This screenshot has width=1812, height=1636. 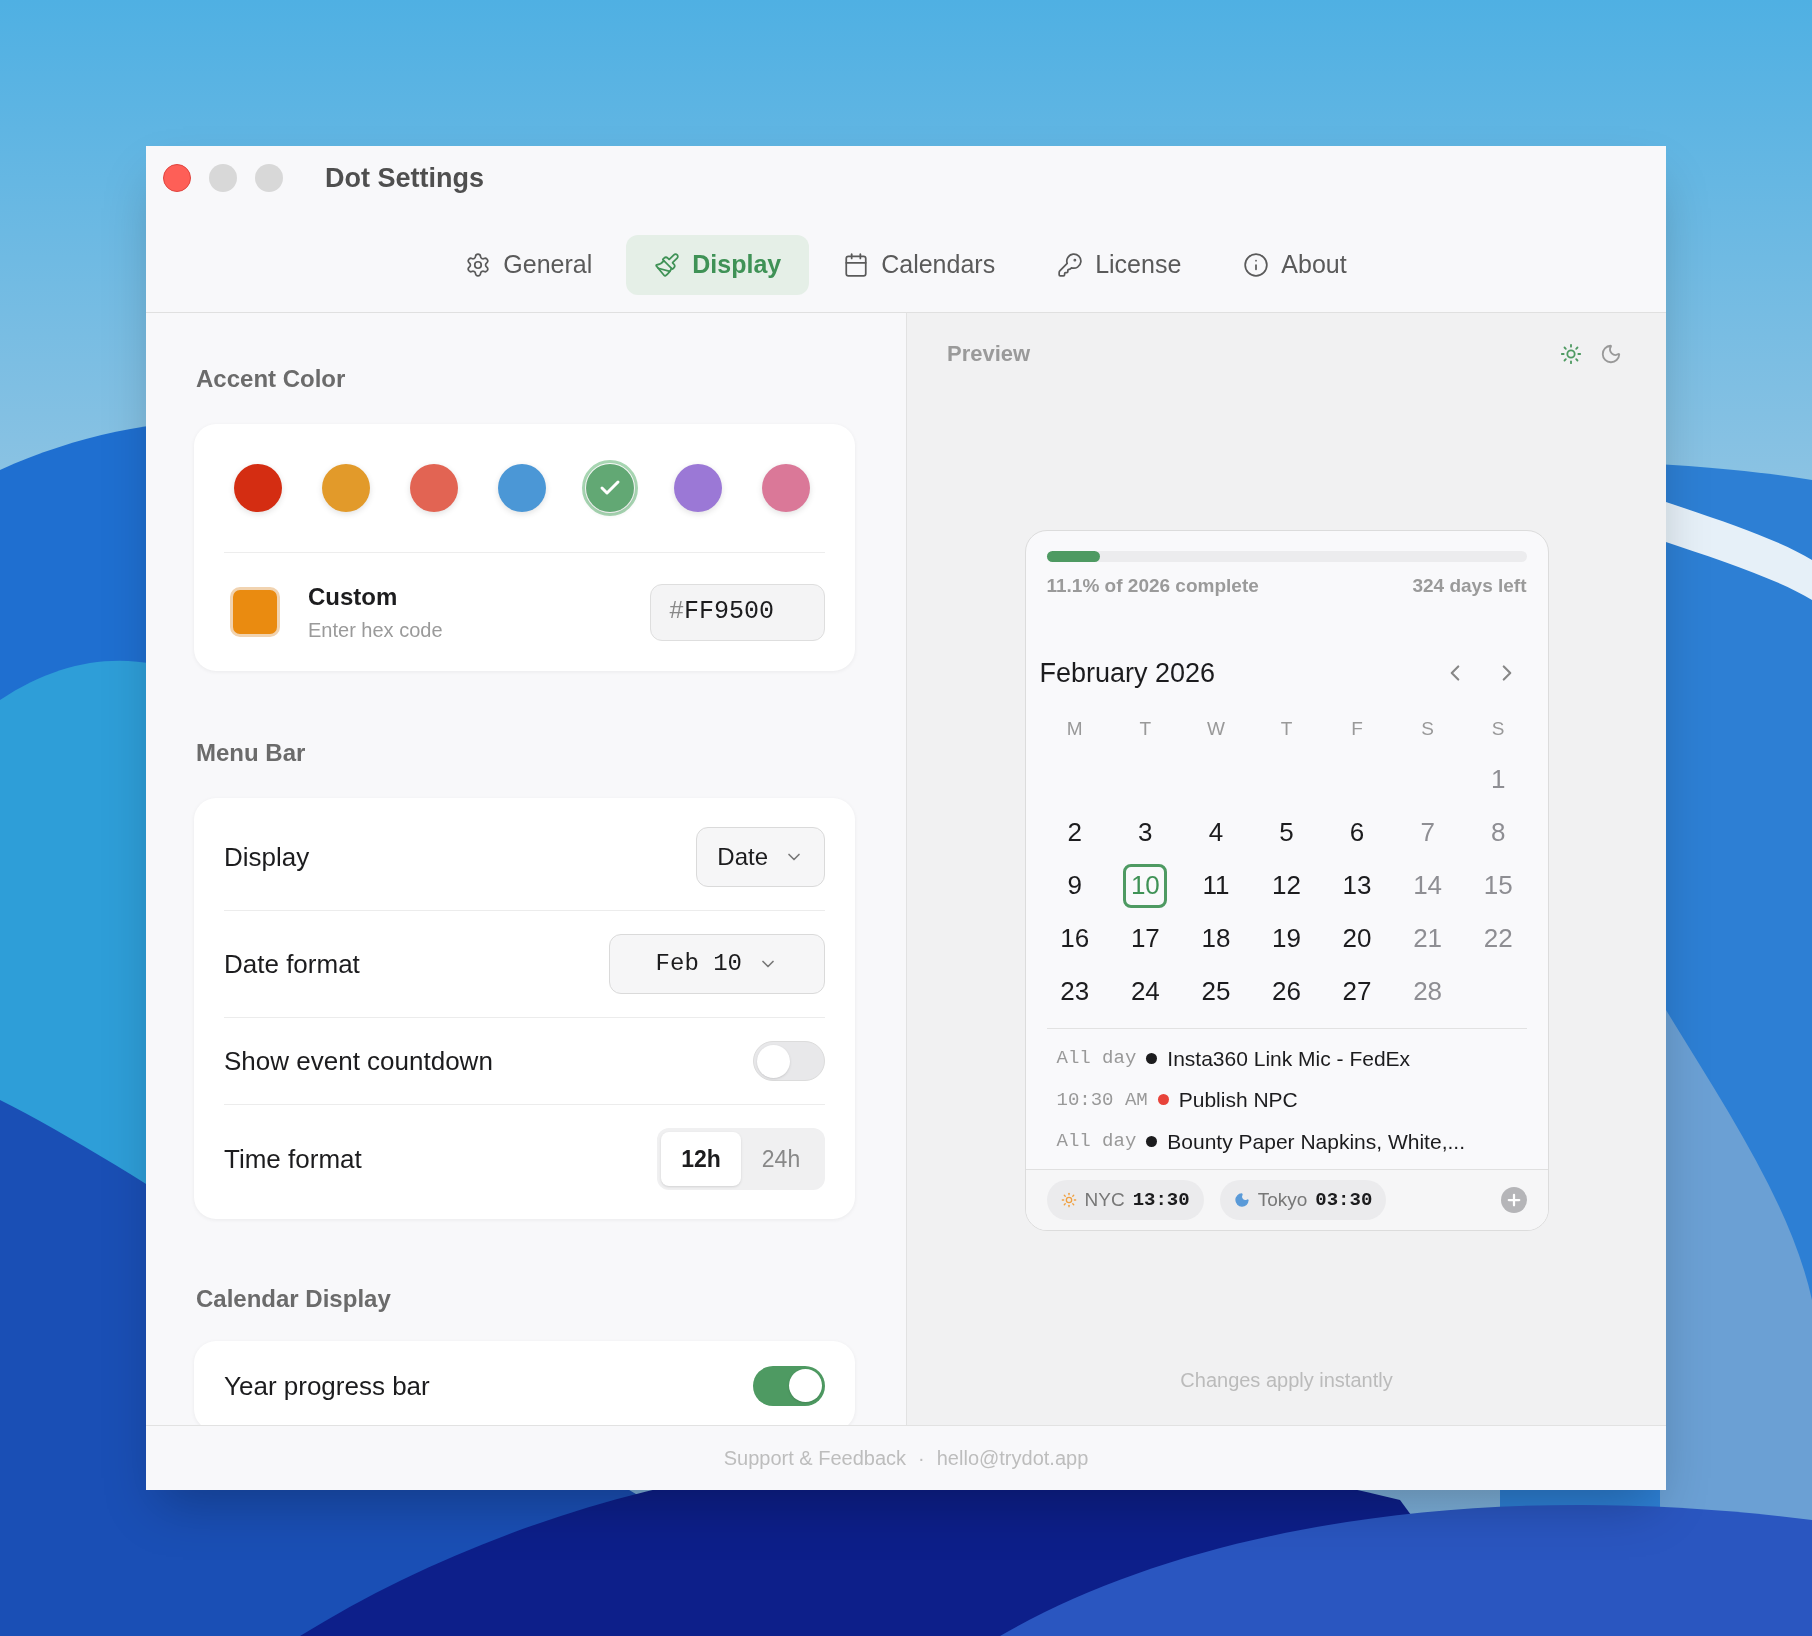 What do you see at coordinates (293, 1159) in the screenshot?
I see `setting-label: Time format` at bounding box center [293, 1159].